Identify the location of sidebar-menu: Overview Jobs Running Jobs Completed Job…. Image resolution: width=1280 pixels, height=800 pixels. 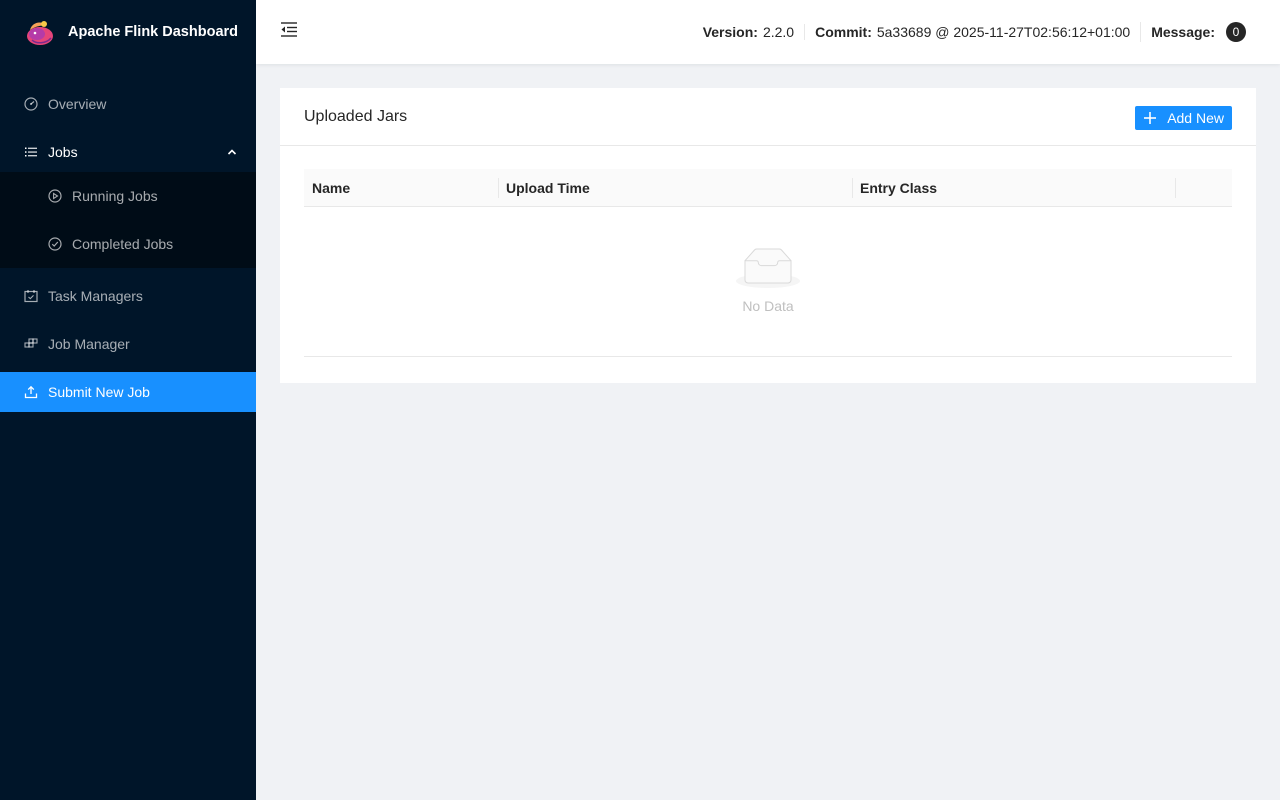
(128, 248).